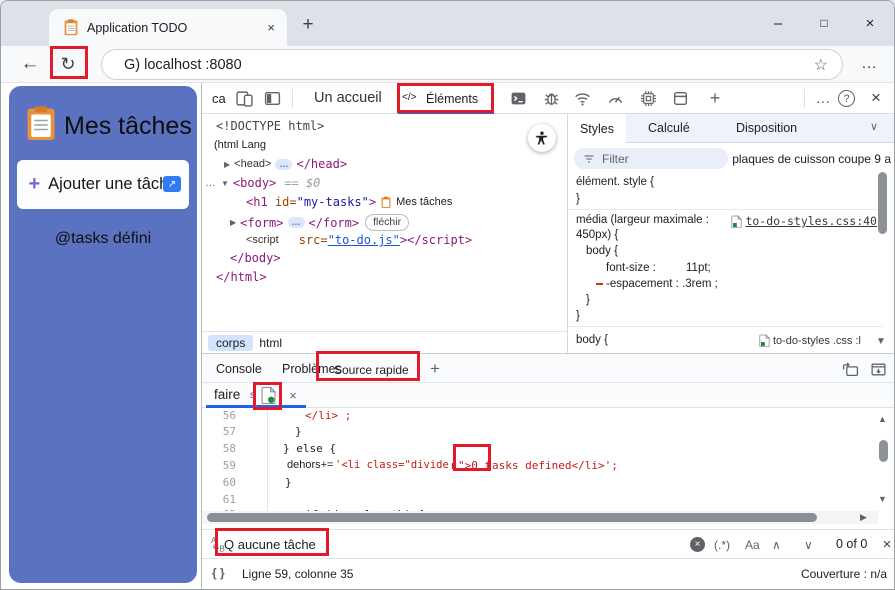  Describe the element at coordinates (229, 499) in the screenshot. I see `line-number: 61` at that location.